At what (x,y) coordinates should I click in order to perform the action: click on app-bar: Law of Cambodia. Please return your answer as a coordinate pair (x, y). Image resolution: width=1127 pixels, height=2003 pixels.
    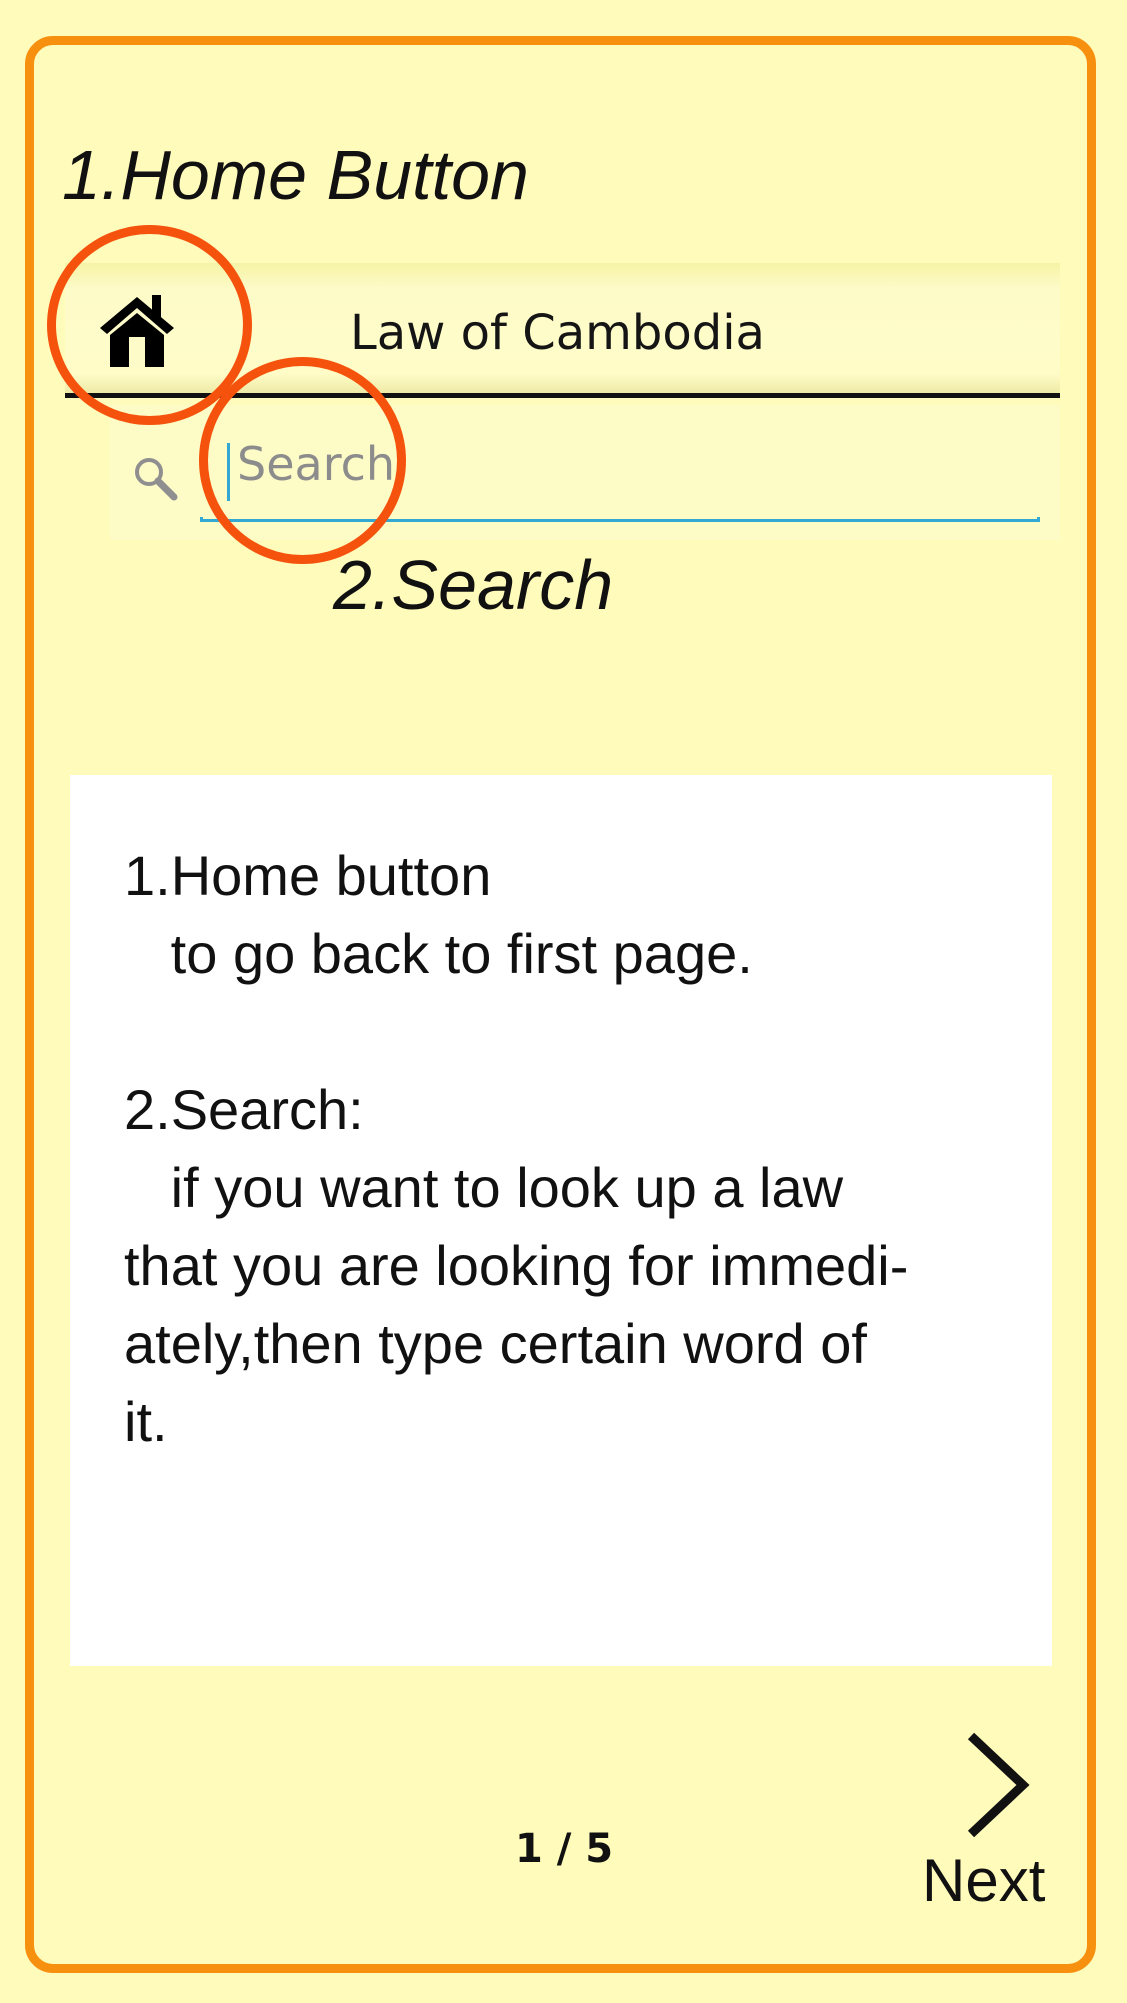
    Looking at the image, I should click on (562, 330).